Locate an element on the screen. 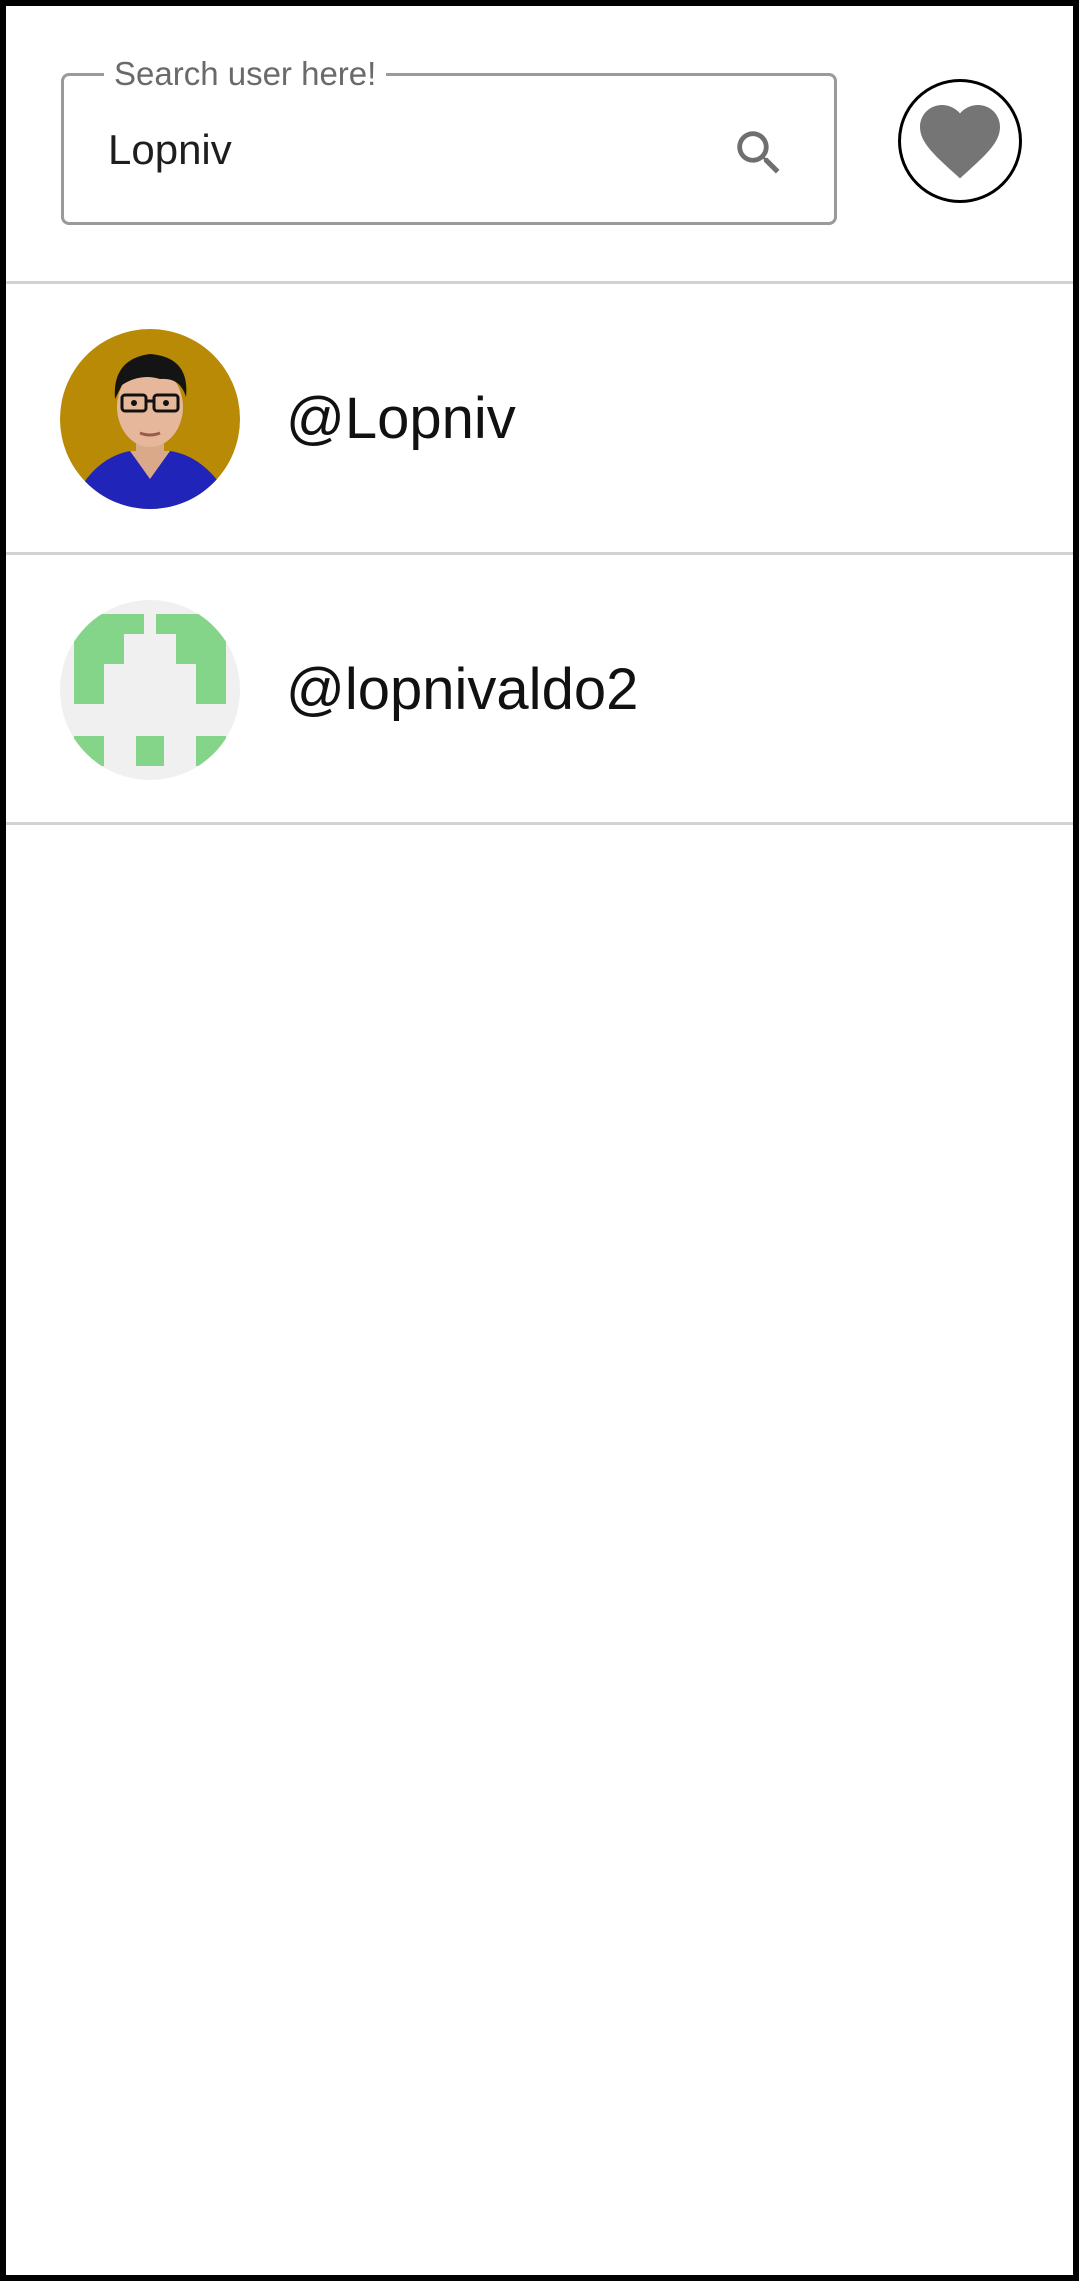  search-field: Search user here! is located at coordinates (449, 139).